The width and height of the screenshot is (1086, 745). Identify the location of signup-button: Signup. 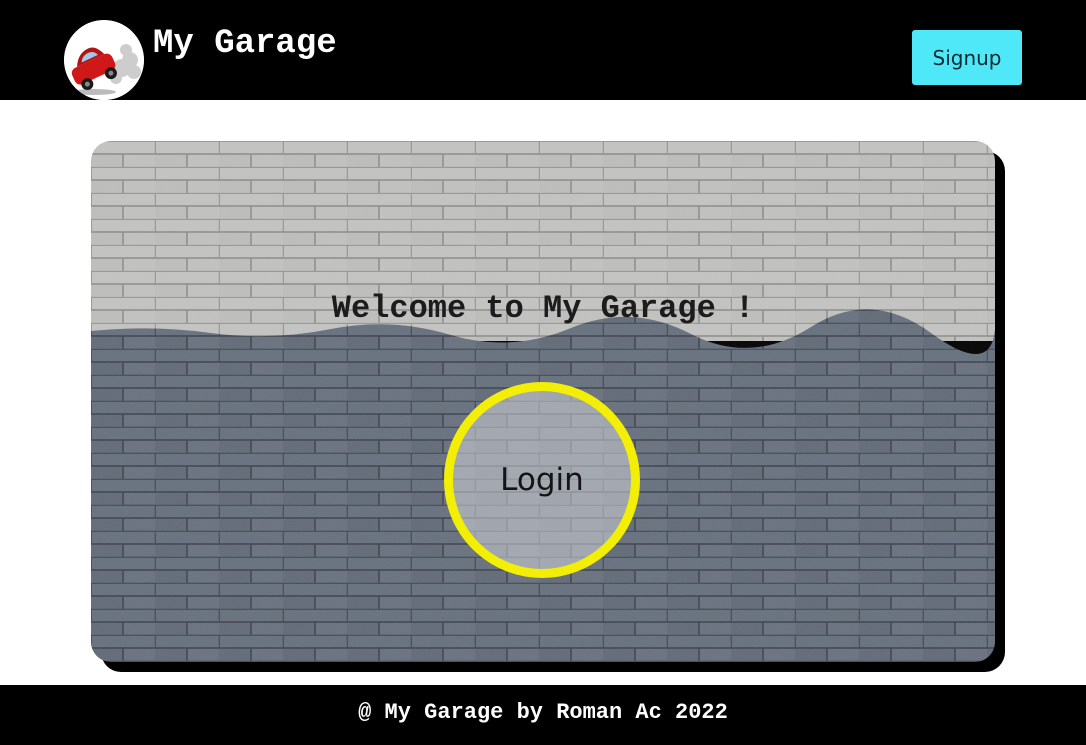
(967, 57).